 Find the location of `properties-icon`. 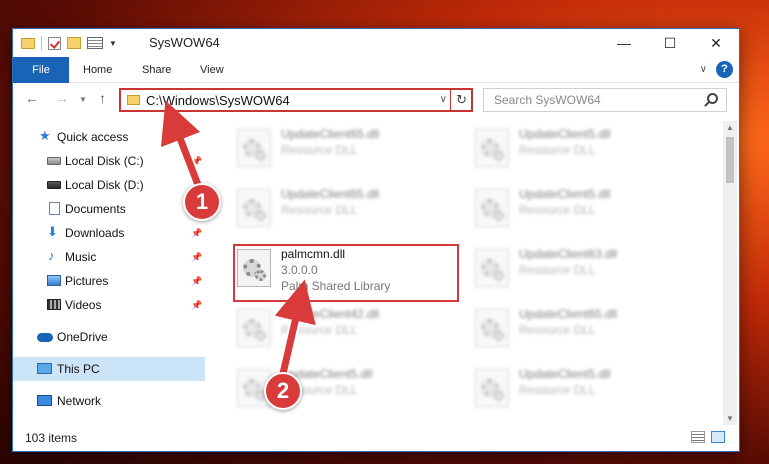

properties-icon is located at coordinates (54, 43).